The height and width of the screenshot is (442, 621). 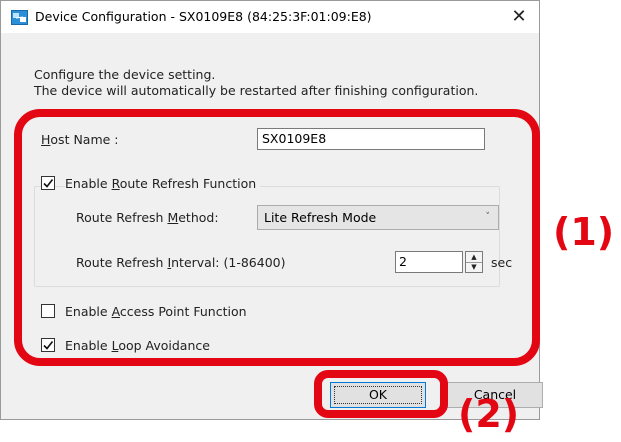 What do you see at coordinates (125, 74) in the screenshot?
I see `intro-line-1: Configure the device setting.` at bounding box center [125, 74].